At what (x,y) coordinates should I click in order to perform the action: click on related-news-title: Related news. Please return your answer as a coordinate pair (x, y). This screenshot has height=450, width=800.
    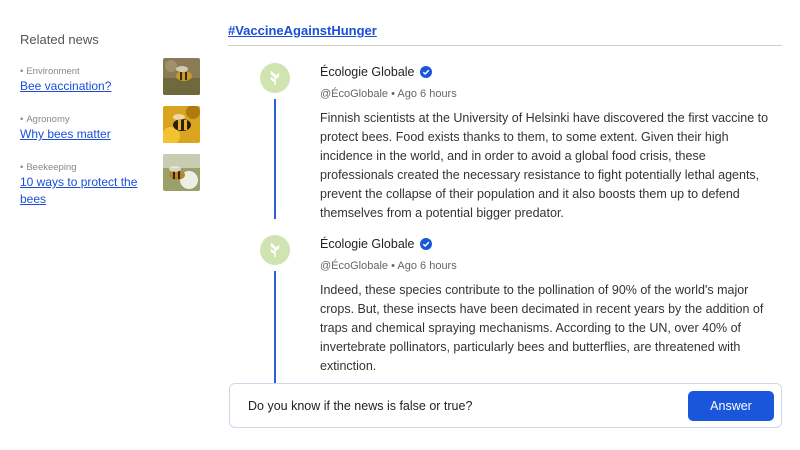
    Looking at the image, I should click on (59, 39).